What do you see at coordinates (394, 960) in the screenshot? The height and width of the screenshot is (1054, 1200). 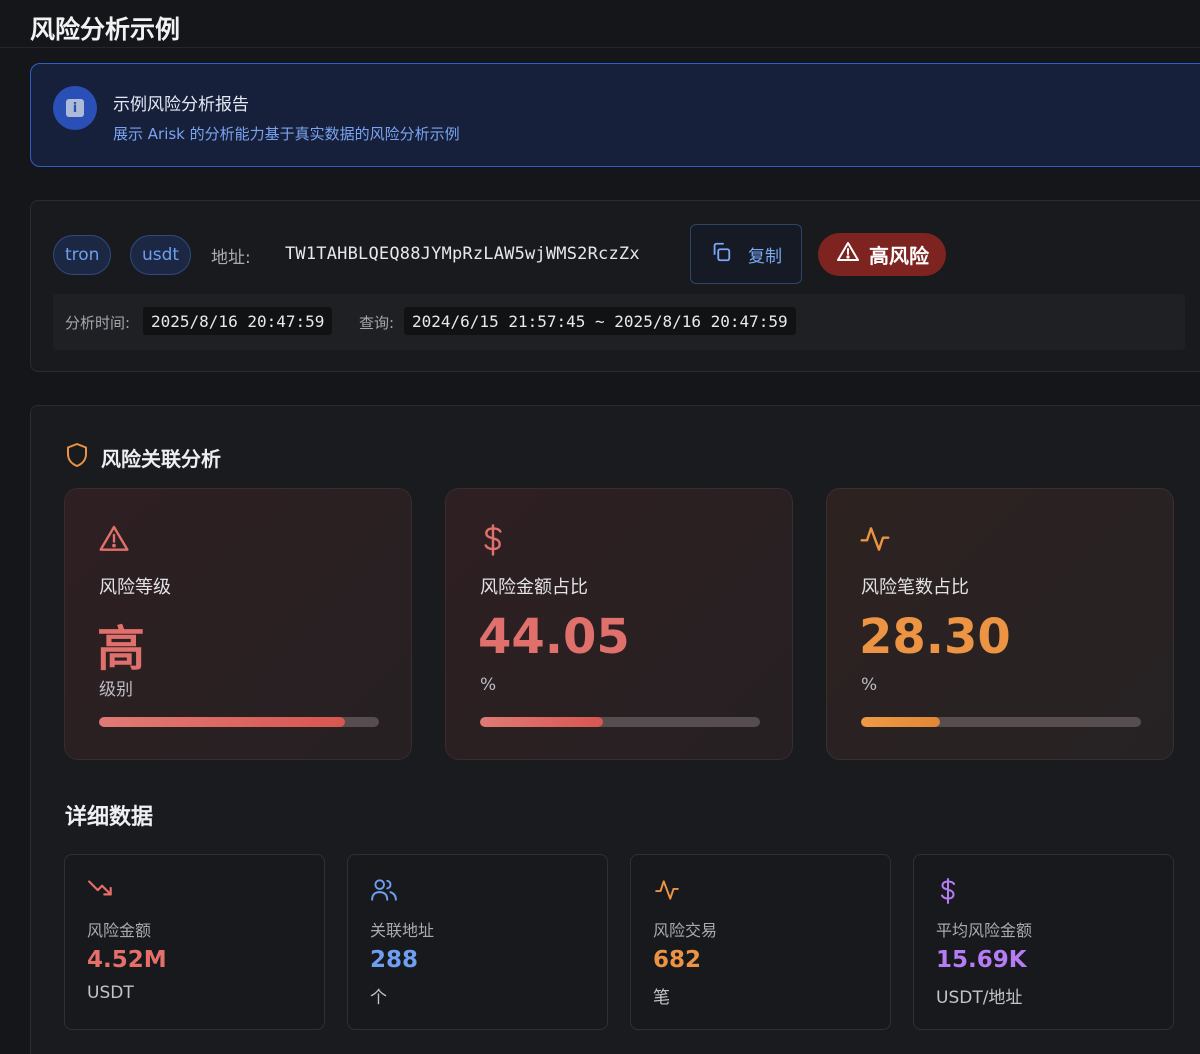 I see `stat-value: 288` at bounding box center [394, 960].